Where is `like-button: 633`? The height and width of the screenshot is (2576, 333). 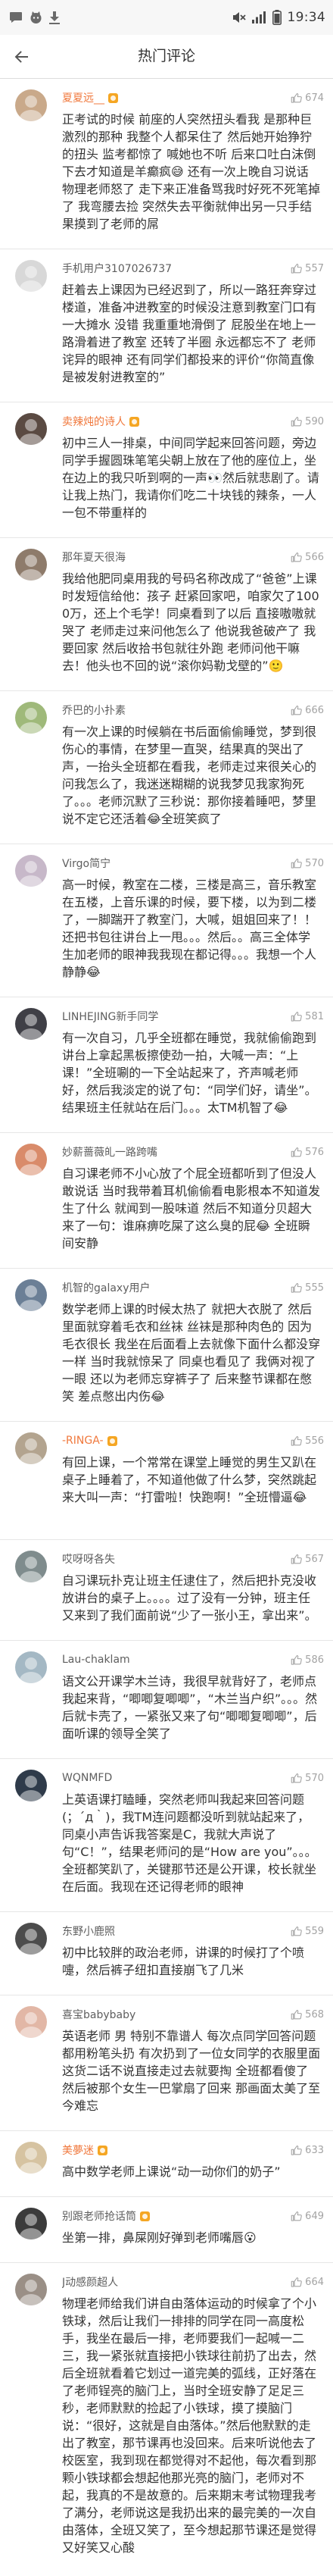 like-button: 633 is located at coordinates (307, 2150).